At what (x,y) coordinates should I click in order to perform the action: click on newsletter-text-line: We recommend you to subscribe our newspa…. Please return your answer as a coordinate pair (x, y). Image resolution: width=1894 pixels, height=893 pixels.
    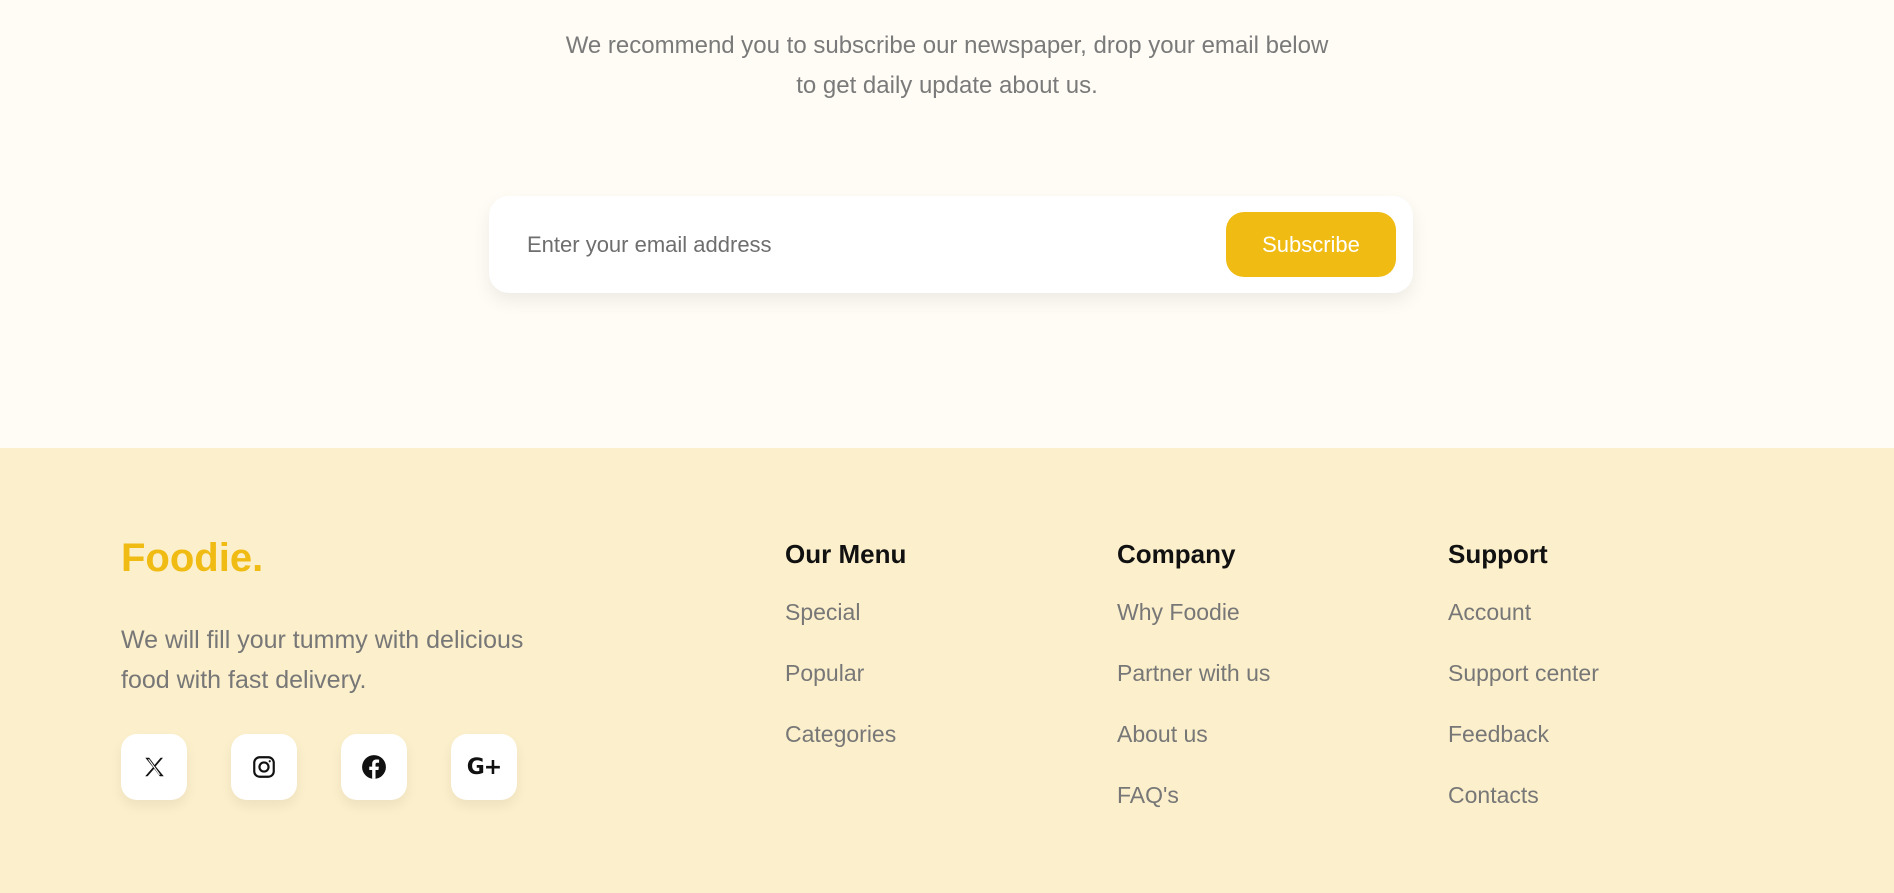
    Looking at the image, I should click on (947, 45).